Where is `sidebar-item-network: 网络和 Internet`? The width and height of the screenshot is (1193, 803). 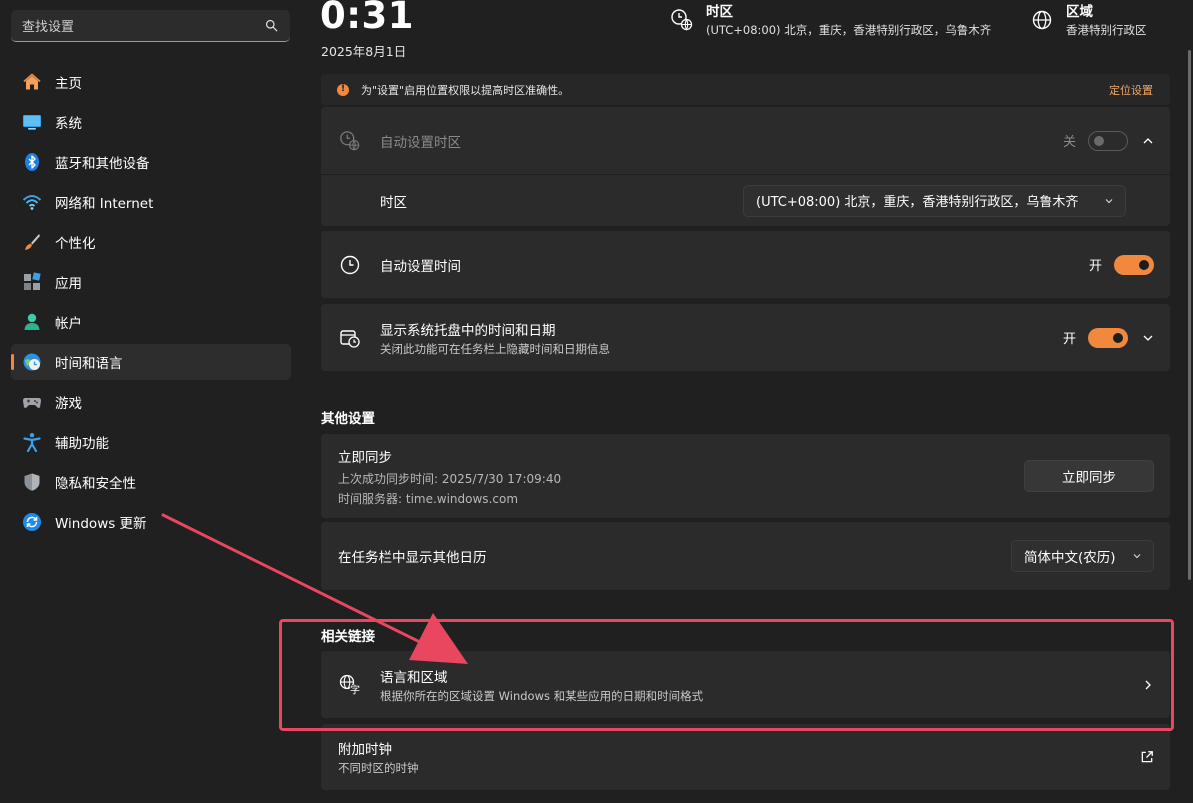 sidebar-item-network: 网络和 Internet is located at coordinates (151, 202).